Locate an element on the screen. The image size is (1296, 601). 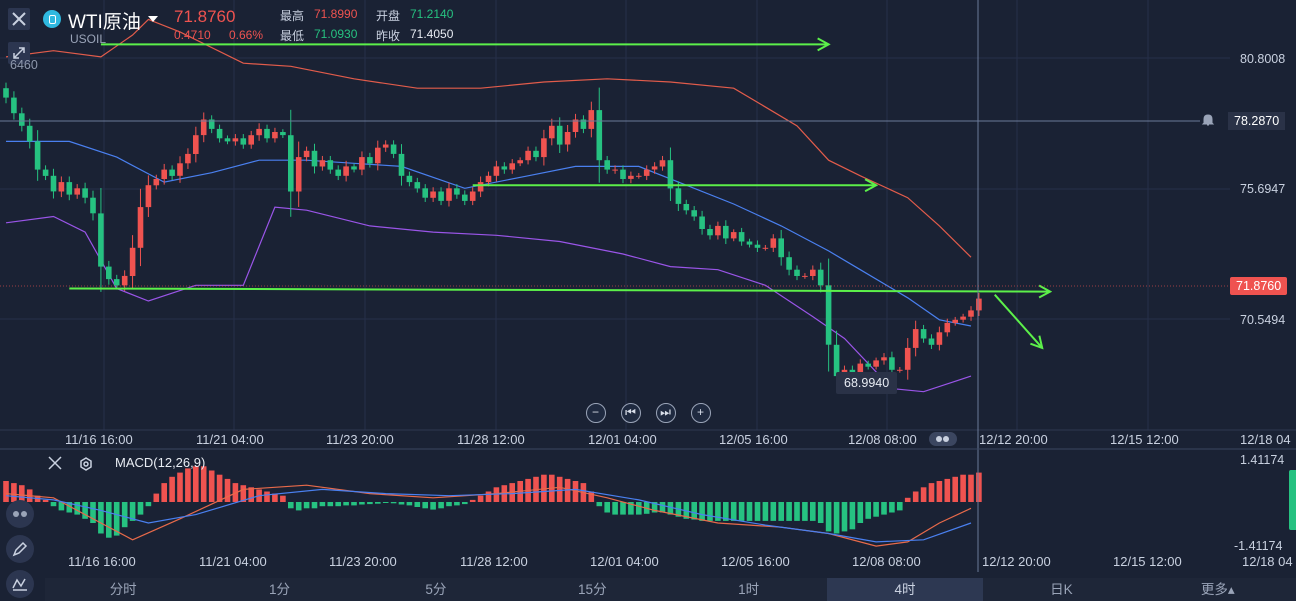
axis-label-mid: 75.6947 is located at coordinates (1263, 189).